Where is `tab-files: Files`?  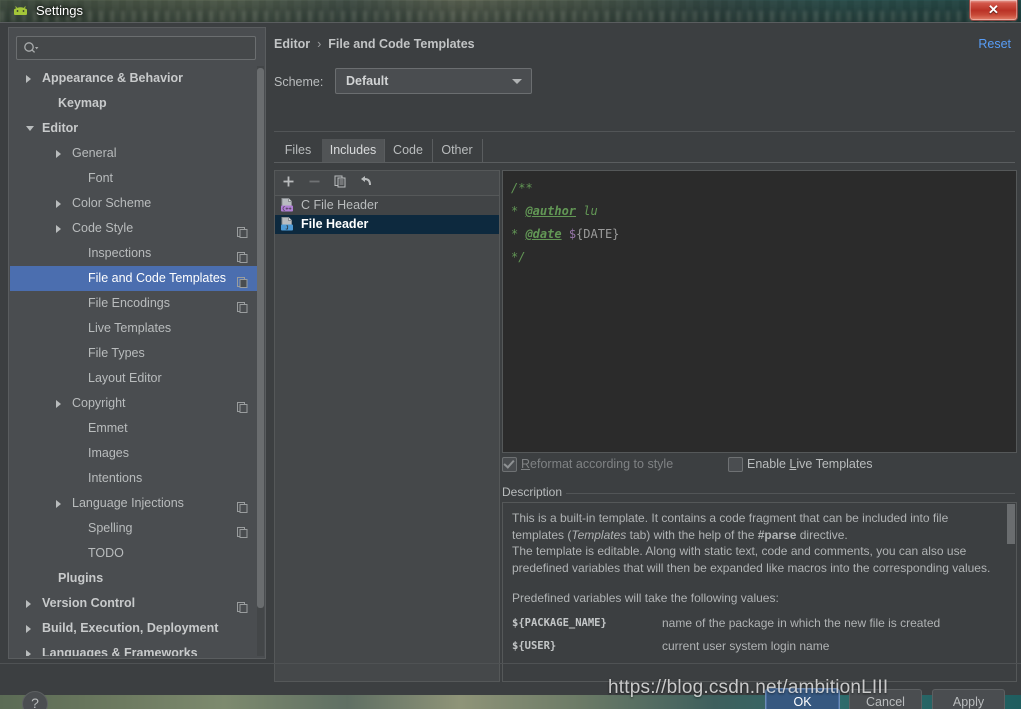 tab-files: Files is located at coordinates (298, 150).